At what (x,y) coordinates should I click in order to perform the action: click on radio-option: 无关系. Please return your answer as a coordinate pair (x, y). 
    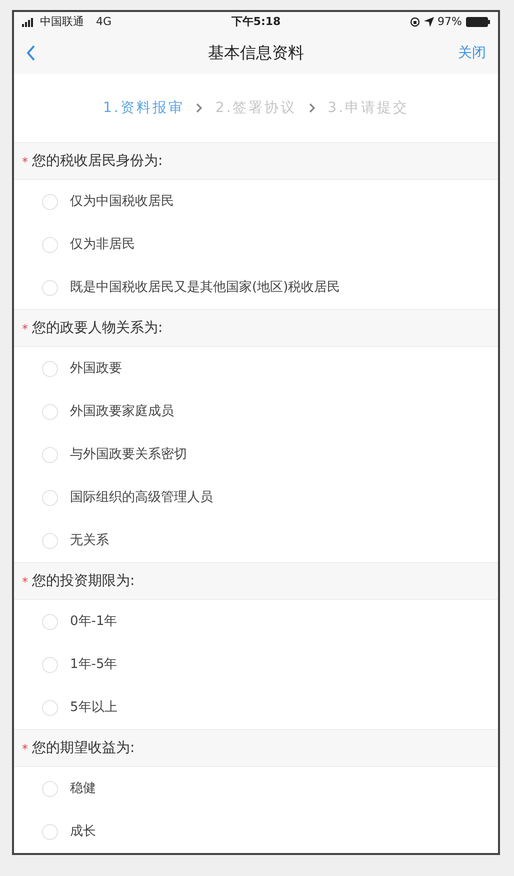
    Looking at the image, I should click on (256, 540).